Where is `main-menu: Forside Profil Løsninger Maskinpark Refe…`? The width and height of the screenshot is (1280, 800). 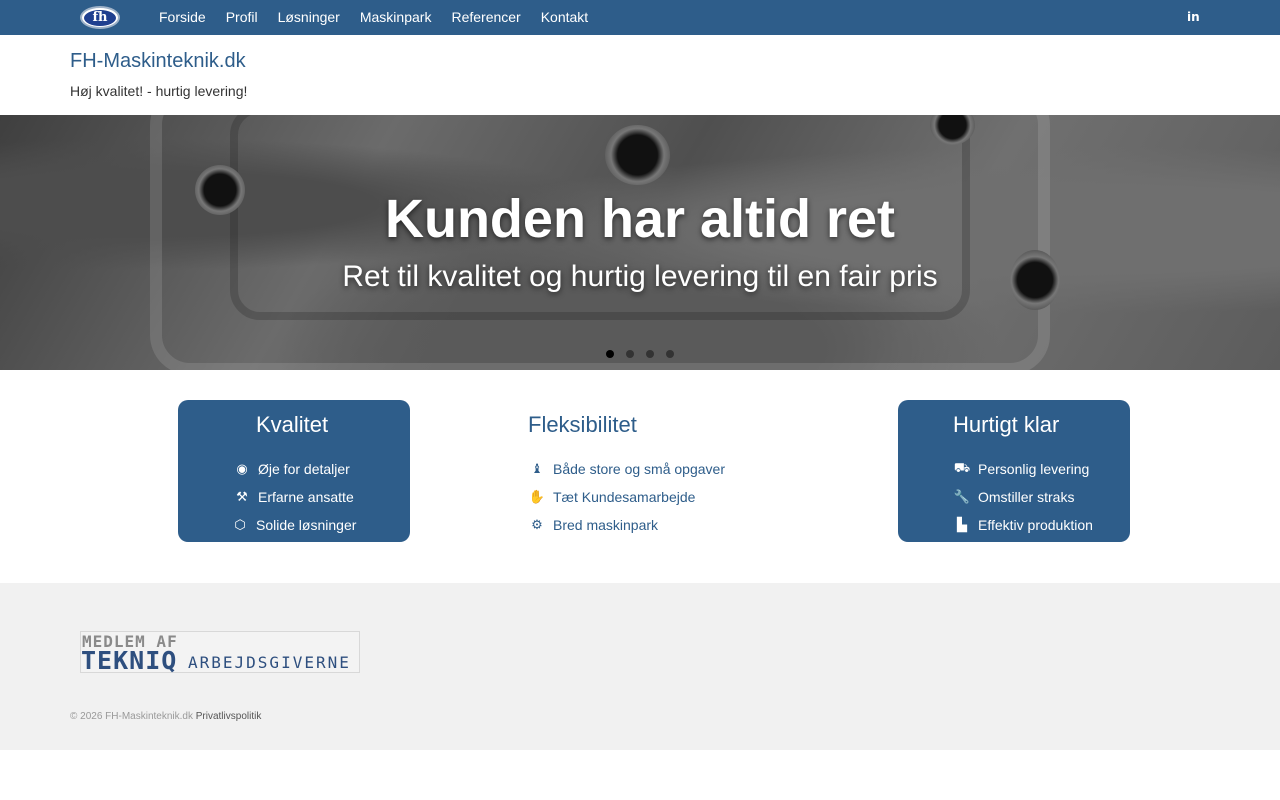
main-menu: Forside Profil Løsninger Maskinpark Refe… is located at coordinates (373, 17).